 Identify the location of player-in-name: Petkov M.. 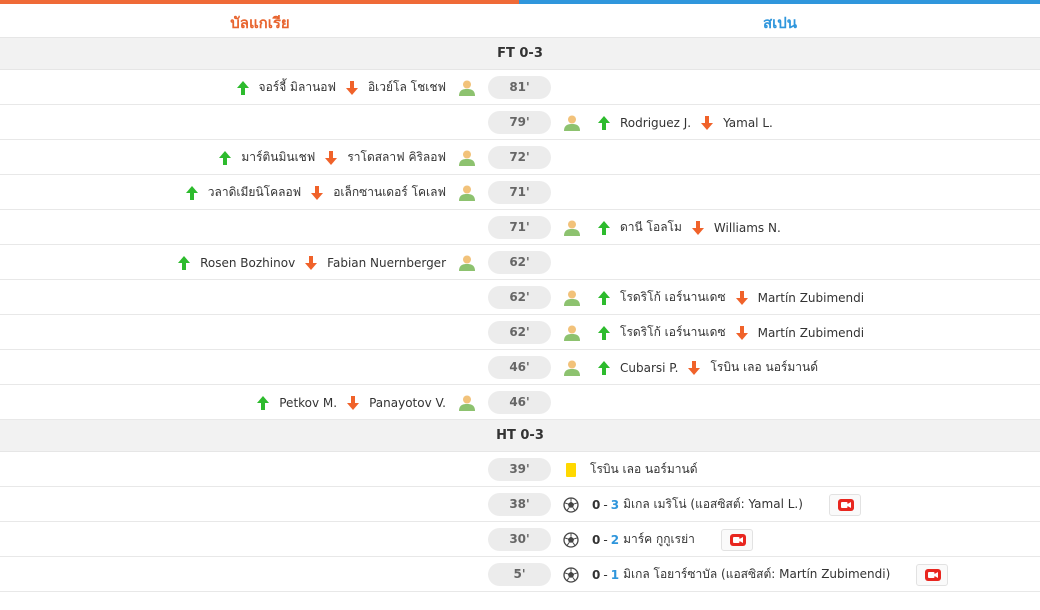
(308, 403).